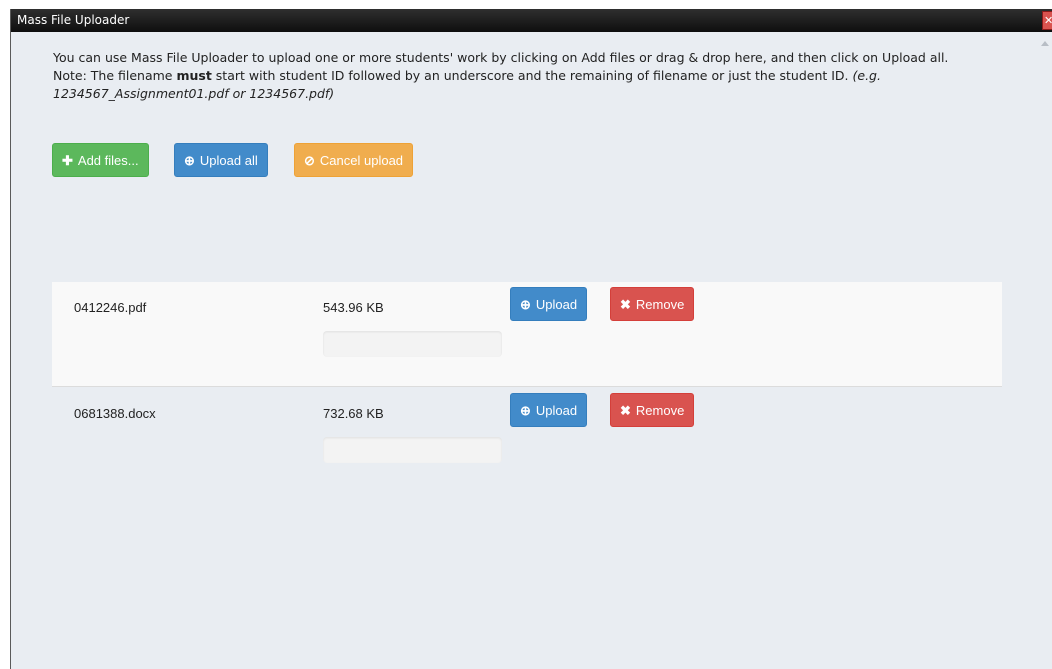 The image size is (1052, 669). What do you see at coordinates (527, 334) in the screenshot?
I see `file-row: 0412246.pdf 543.96 KB ⊕ Upload ✖ Remove` at bounding box center [527, 334].